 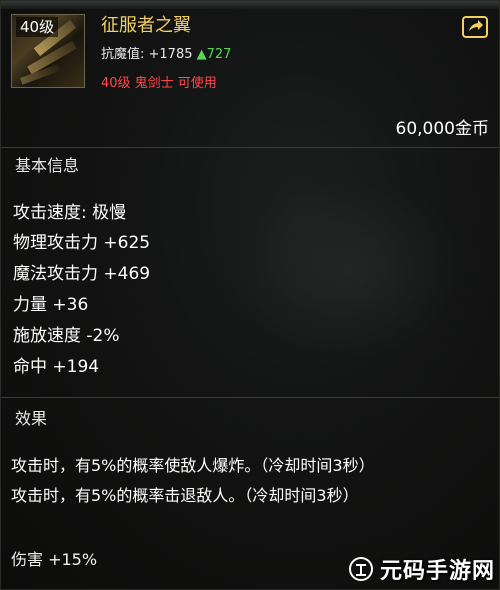 I want to click on effect-line: 攻击时，有5%的概率使敌人爆炸。（冷却时间3秒）, so click(x=193, y=465).